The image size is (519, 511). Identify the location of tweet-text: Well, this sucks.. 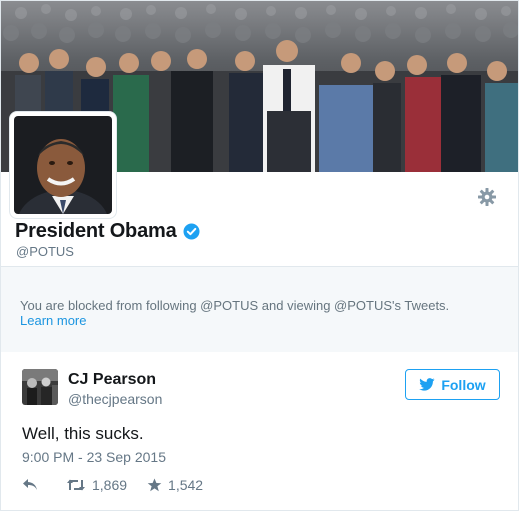
(83, 433).